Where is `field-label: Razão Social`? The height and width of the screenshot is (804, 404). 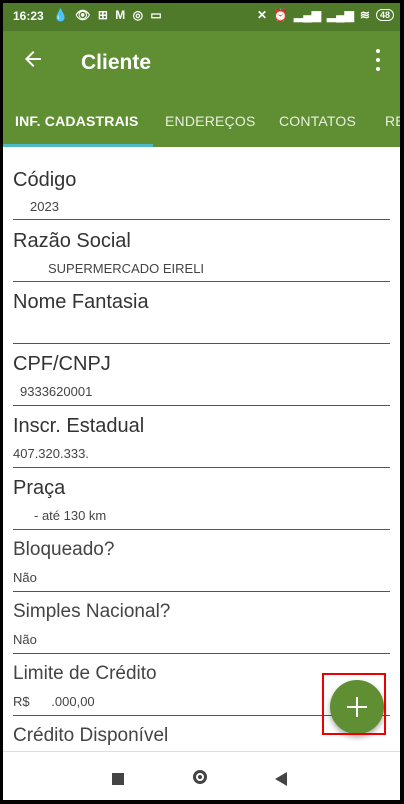
field-label: Razão Social is located at coordinates (72, 241).